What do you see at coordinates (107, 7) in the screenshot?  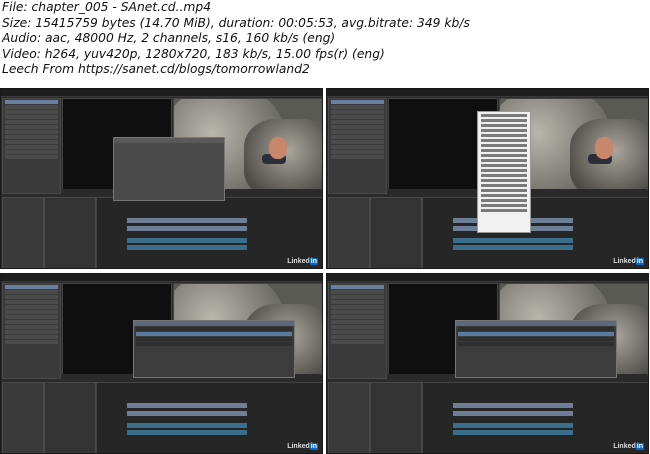 I see `info-file: File: chapter_005 - SAnet.cd..mp4` at bounding box center [107, 7].